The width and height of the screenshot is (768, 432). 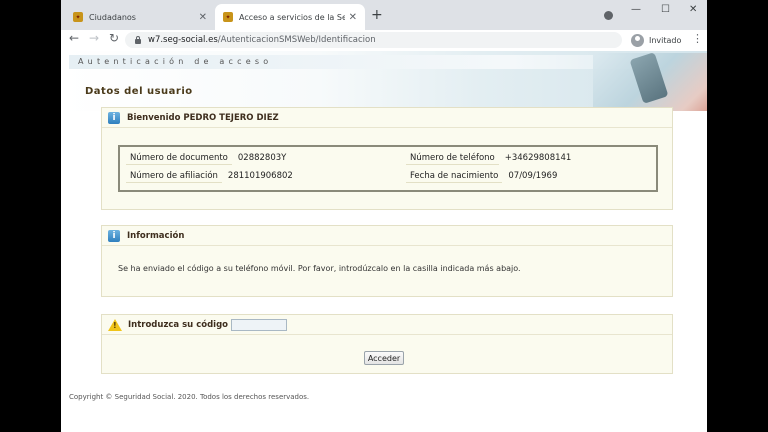 I want to click on telefono-field: Número de teléfono +34629808141, so click(x=488, y=159).